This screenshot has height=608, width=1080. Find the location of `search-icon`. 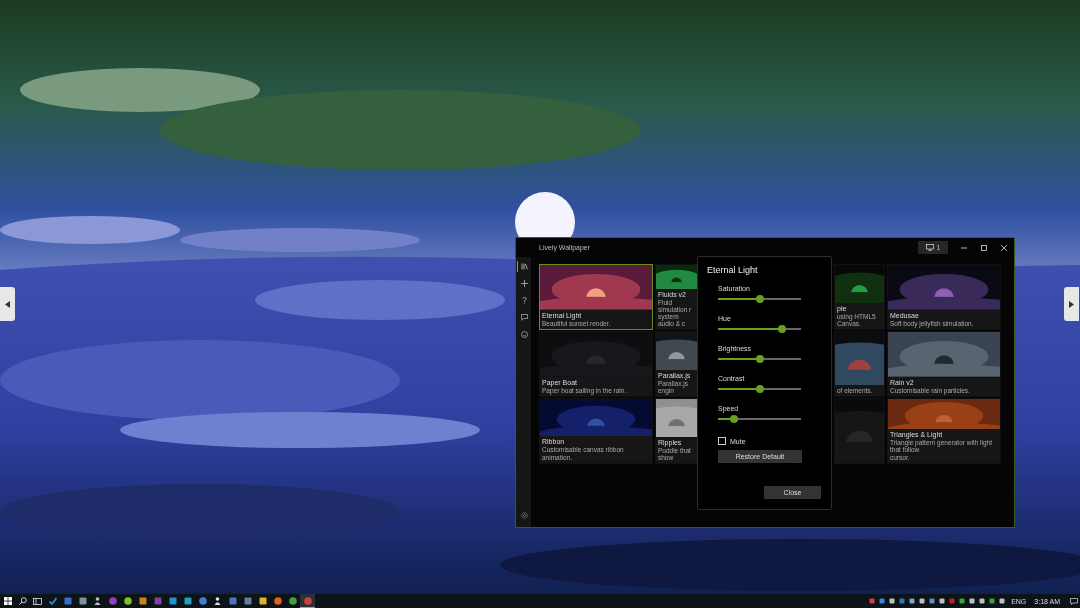

search-icon is located at coordinates (22, 601).